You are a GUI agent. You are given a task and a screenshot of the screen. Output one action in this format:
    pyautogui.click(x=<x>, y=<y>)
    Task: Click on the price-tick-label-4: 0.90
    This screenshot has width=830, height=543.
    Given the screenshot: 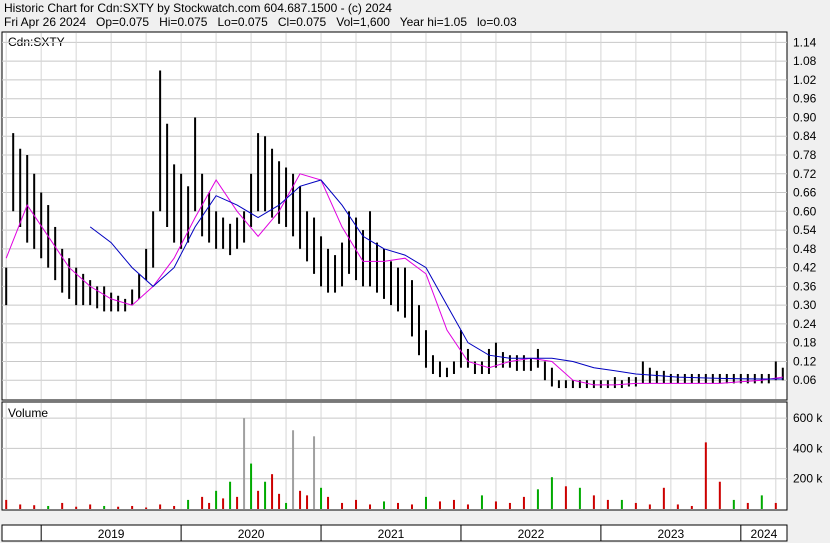 What is the action you would take?
    pyautogui.click(x=805, y=117)
    